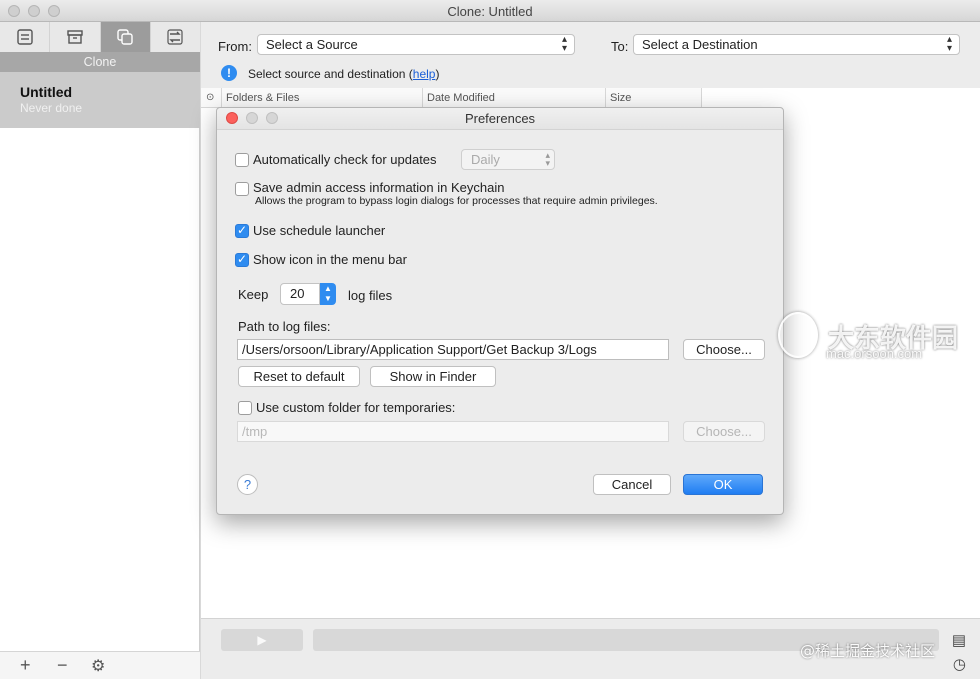 This screenshot has width=980, height=679. Describe the element at coordinates (253, 294) in the screenshot. I see `keep-label: Keep` at that location.